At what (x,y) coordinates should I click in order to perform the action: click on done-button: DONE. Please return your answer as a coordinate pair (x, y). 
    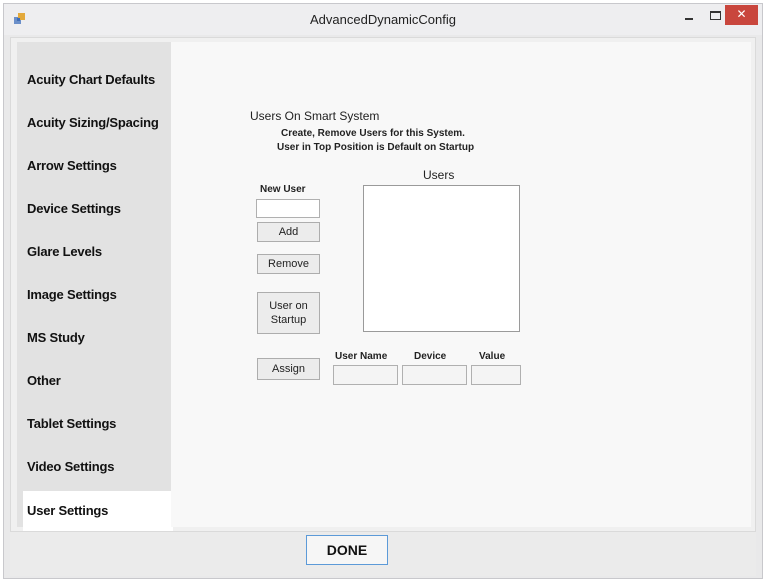
    Looking at the image, I should click on (347, 550).